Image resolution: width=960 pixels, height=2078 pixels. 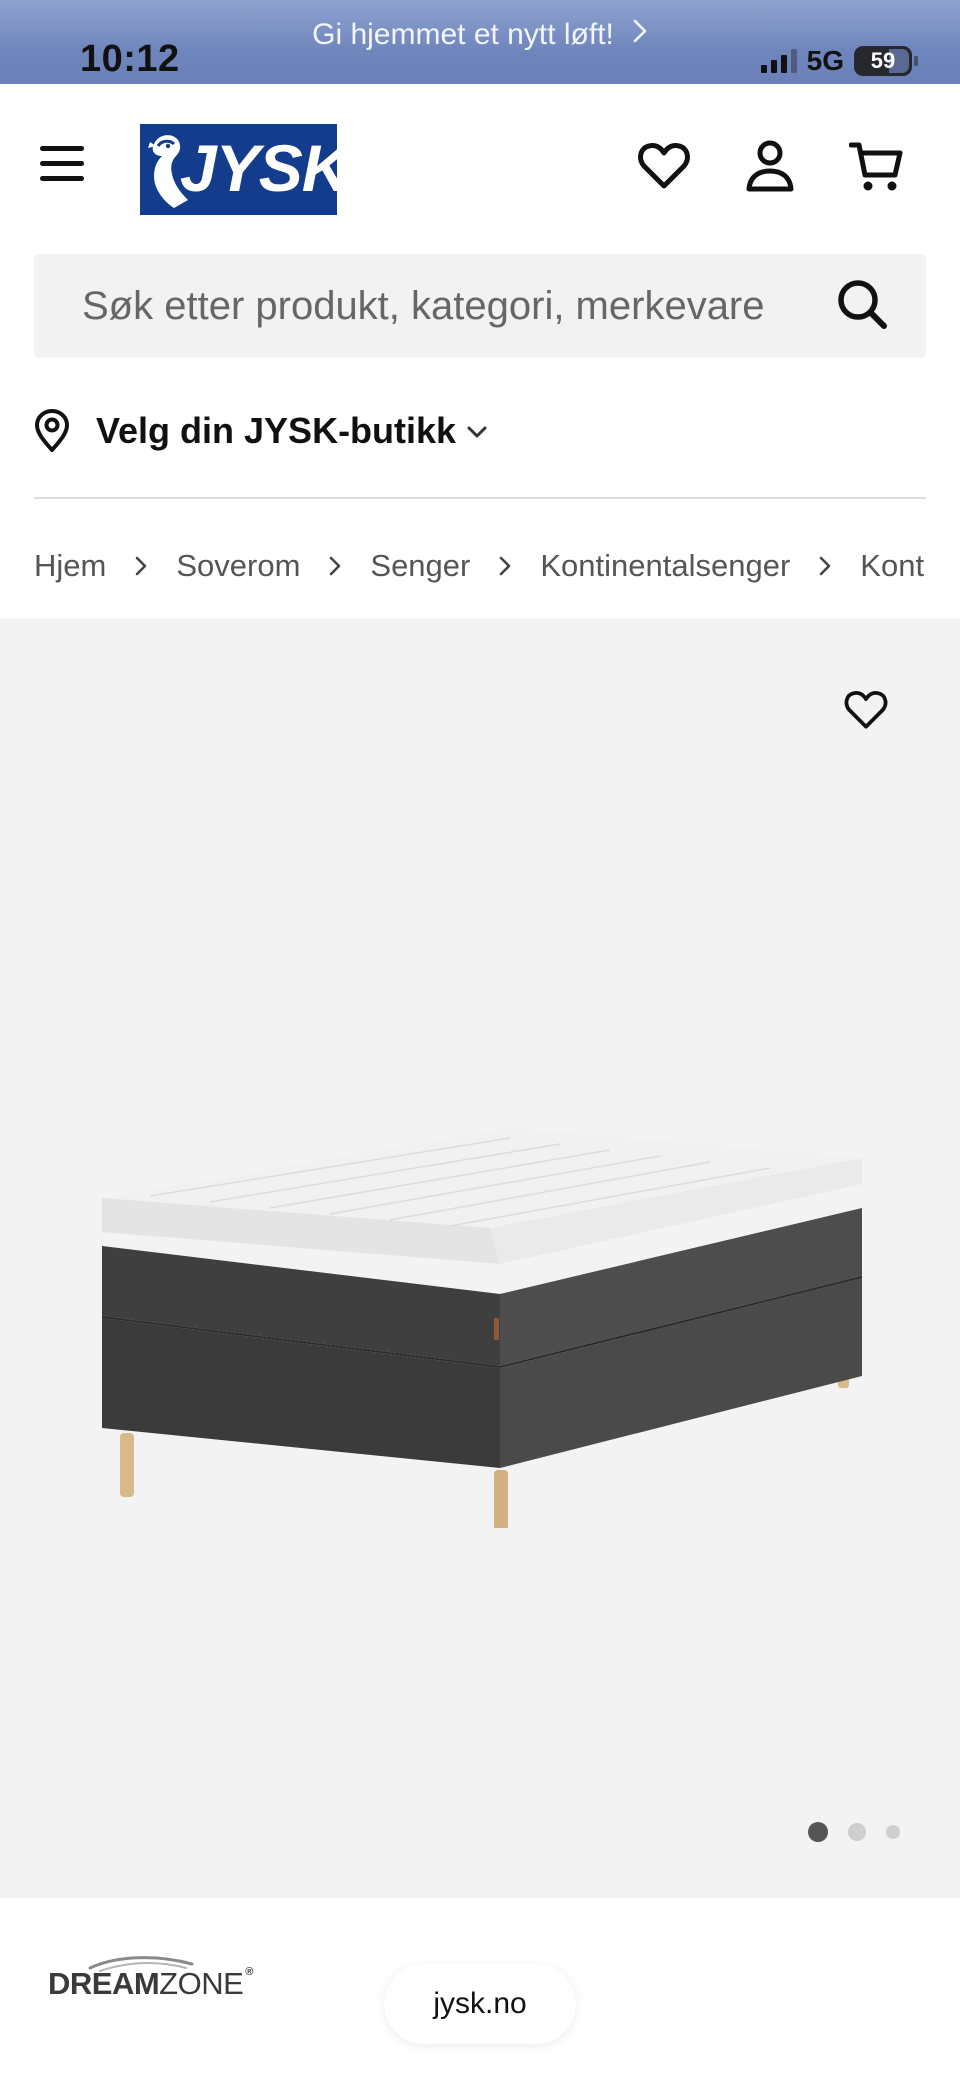 I want to click on store-picker: Velg din JYSK-butikk, so click(x=261, y=431).